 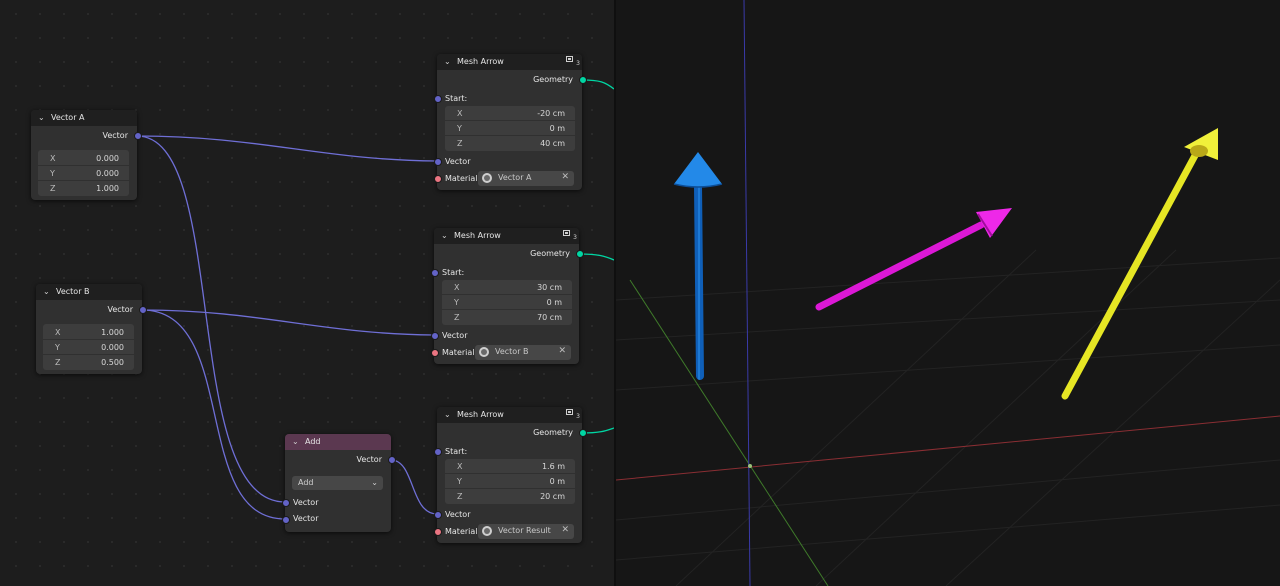 I want to click on x-value: 30 cm, so click(x=549, y=287).